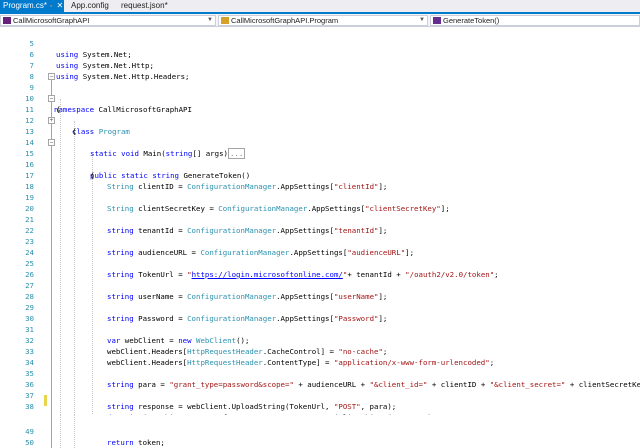 The image size is (640, 448). What do you see at coordinates (320, 54) in the screenshot?
I see `code-line: 6 using System.Net.Http;` at bounding box center [320, 54].